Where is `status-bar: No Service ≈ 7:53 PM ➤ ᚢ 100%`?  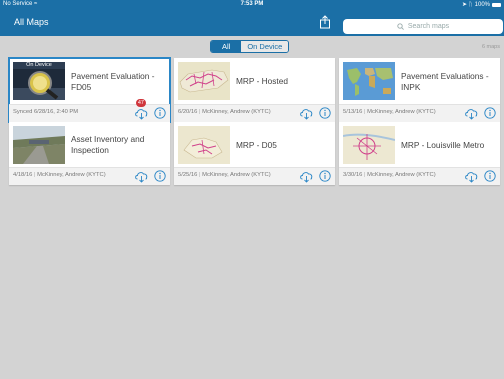 status-bar: No Service ≈ 7:53 PM ➤ ᚢ 100% is located at coordinates (252, 4).